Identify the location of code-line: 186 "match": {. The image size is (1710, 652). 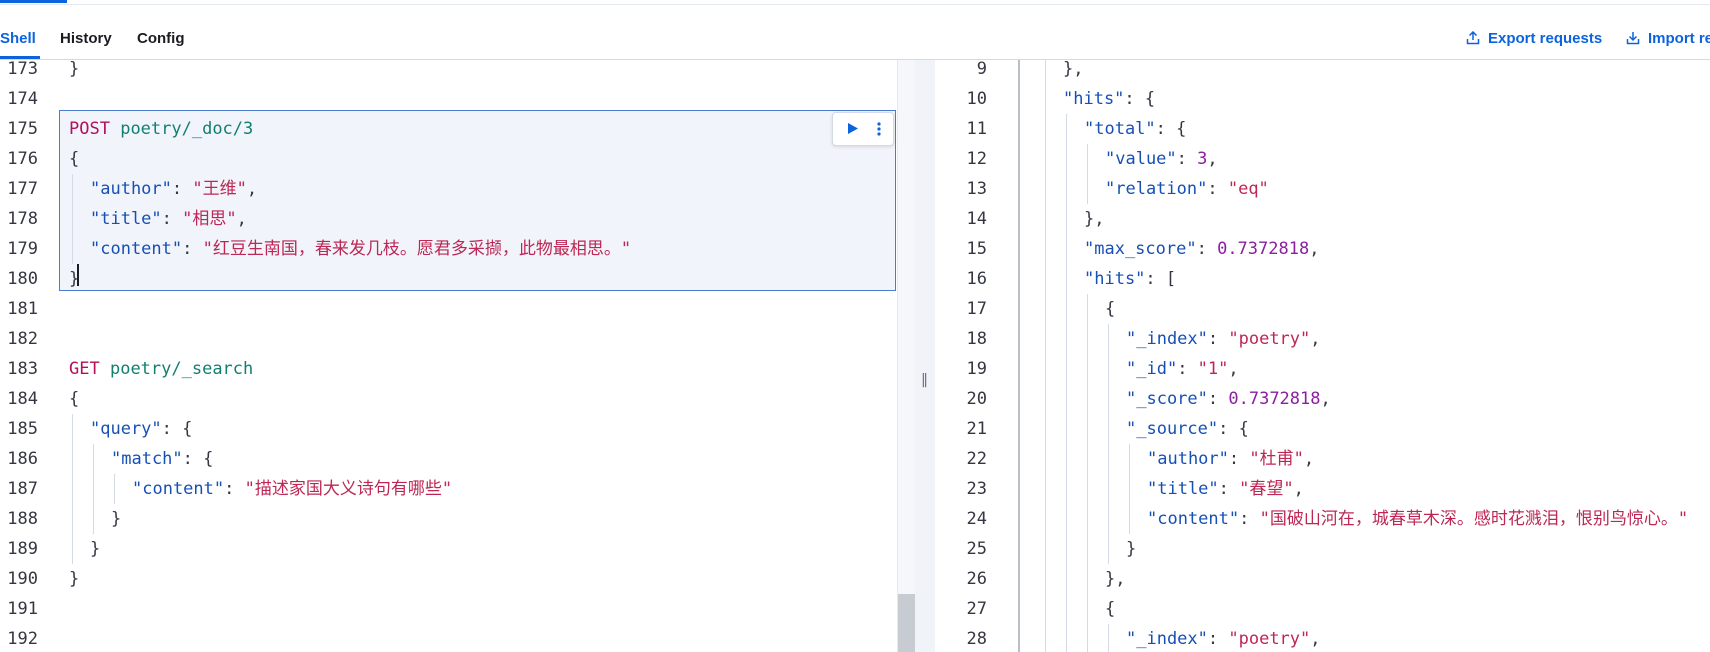
(448, 459).